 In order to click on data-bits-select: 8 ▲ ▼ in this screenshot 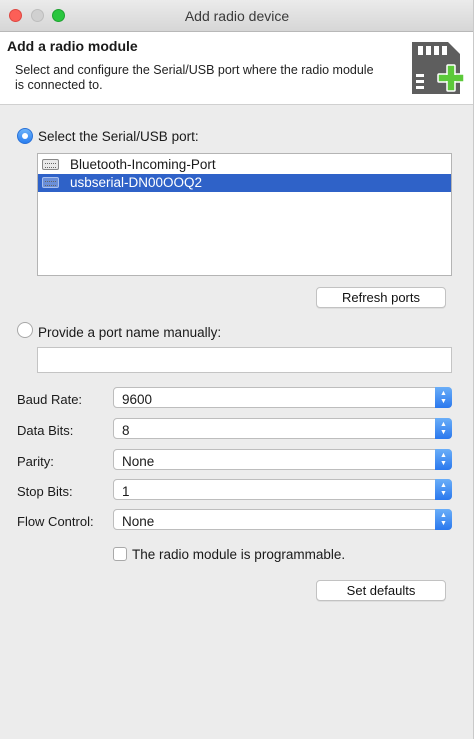, I will do `click(282, 428)`.